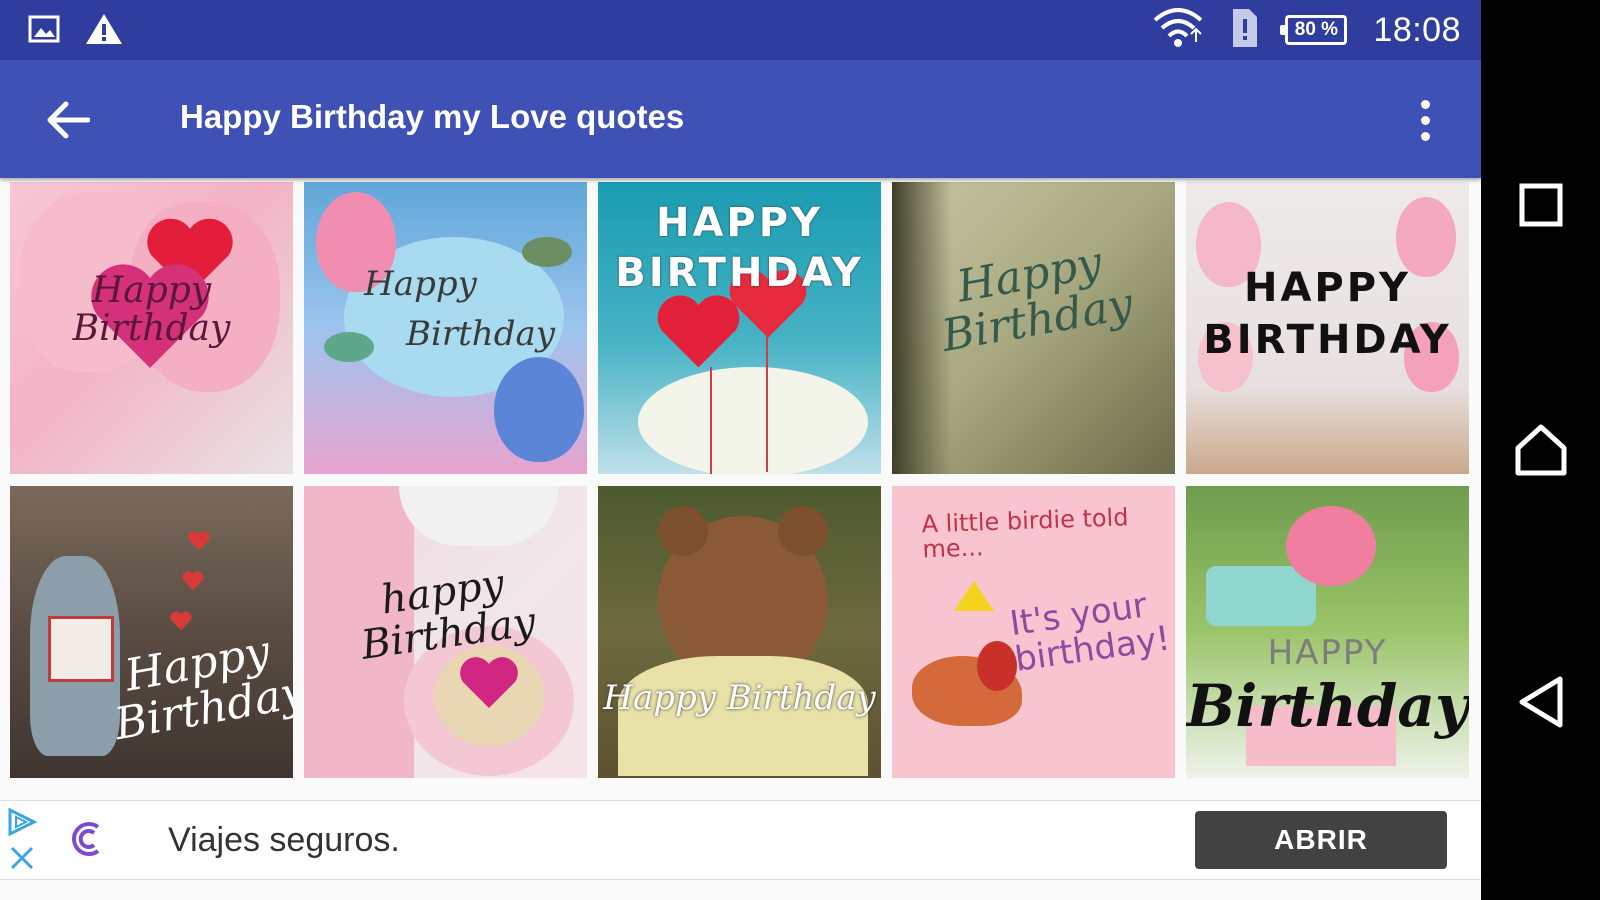 The width and height of the screenshot is (1600, 900). Describe the element at coordinates (432, 116) in the screenshot. I see `page-title: Happy Birthday my Love quotes` at that location.